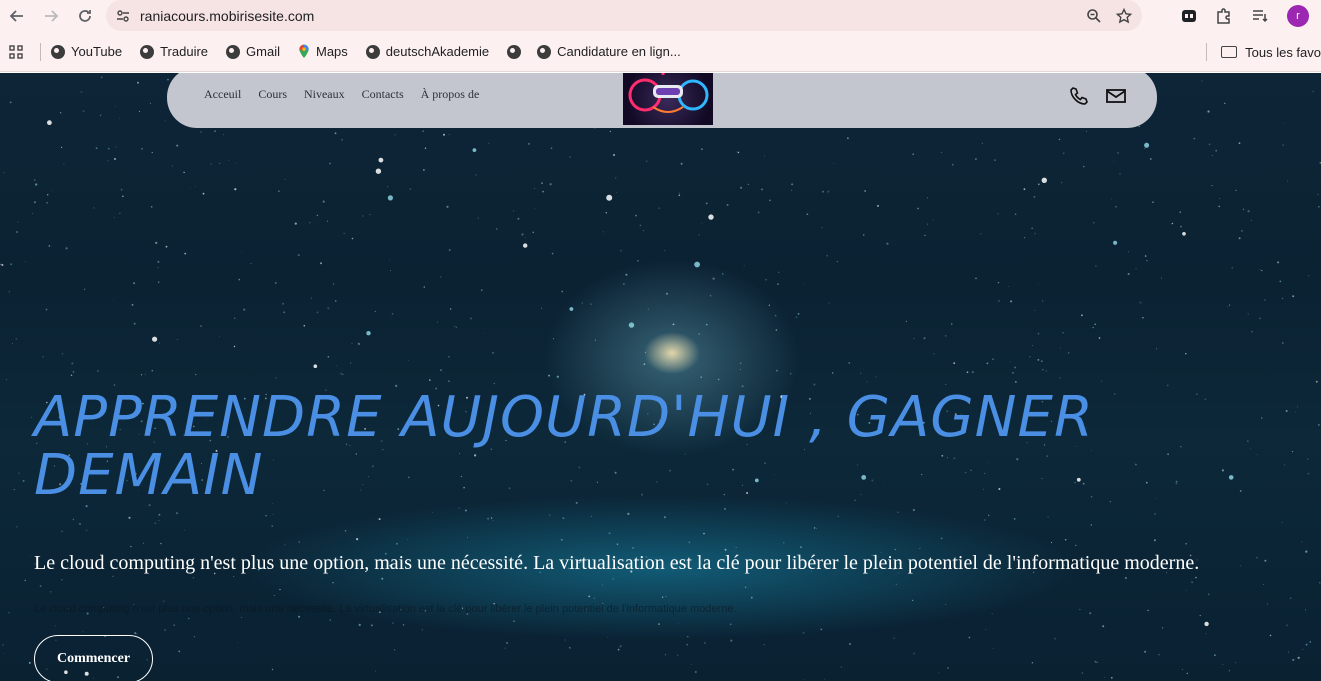 The width and height of the screenshot is (1321, 681). I want to click on bookmark-gmail: Gmail, so click(253, 51).